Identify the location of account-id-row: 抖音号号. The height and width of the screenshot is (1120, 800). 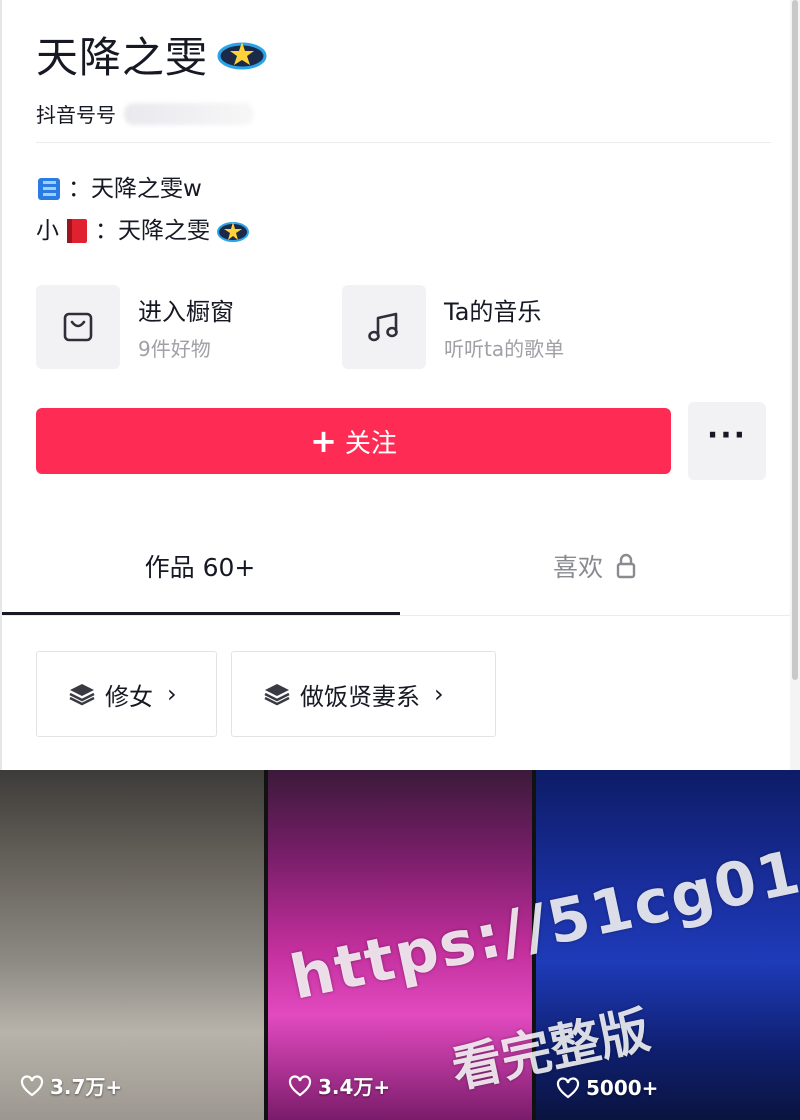
(406, 113).